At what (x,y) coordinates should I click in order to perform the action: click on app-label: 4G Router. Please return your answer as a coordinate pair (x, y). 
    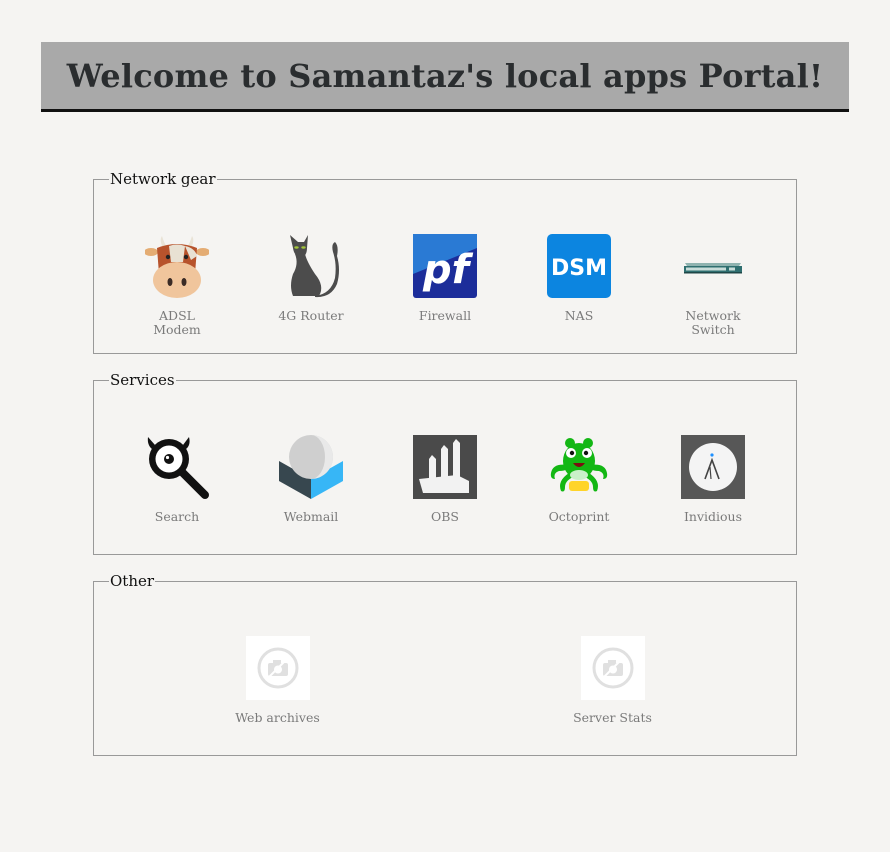
    Looking at the image, I should click on (311, 315).